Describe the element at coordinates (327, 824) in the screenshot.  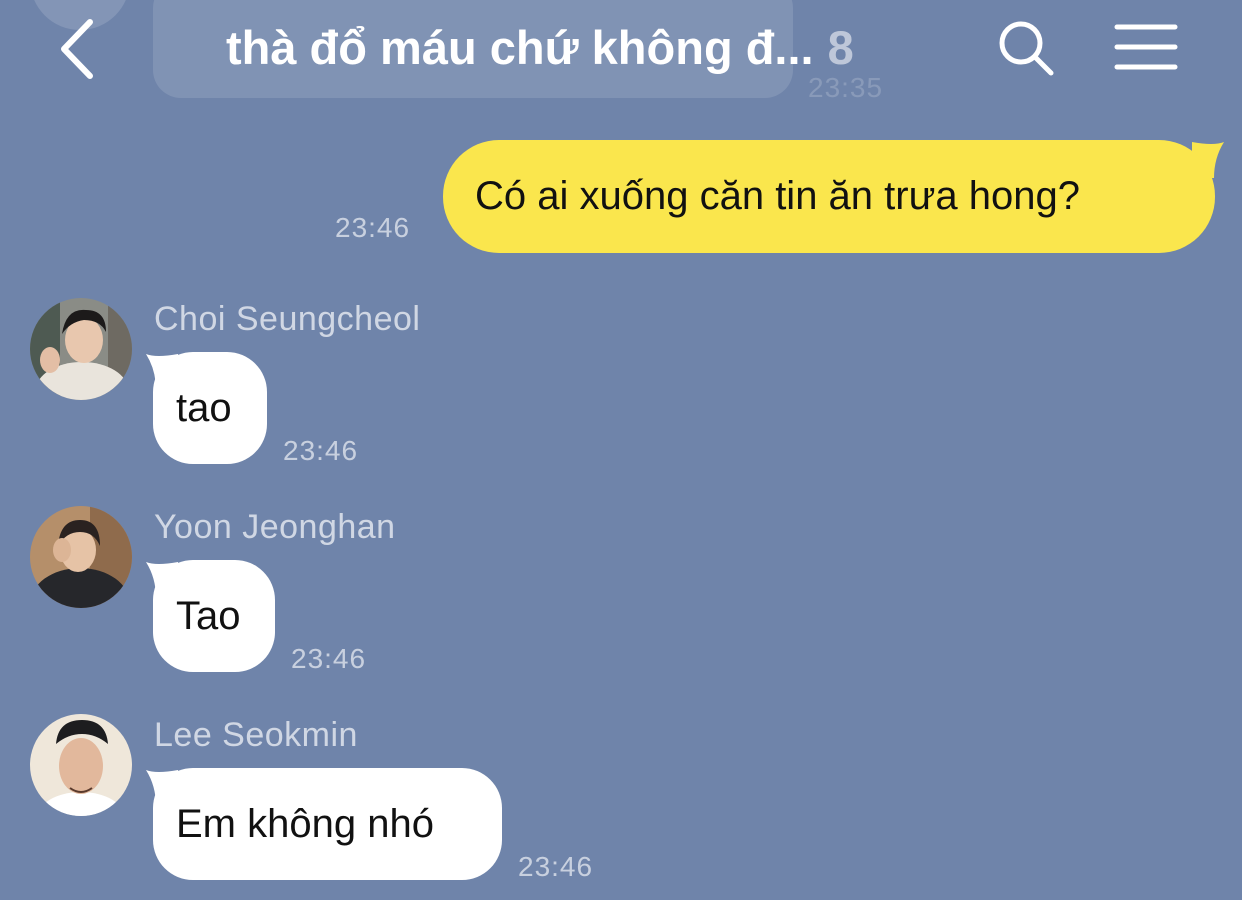
I see `message-bubble: Em không nhó` at that location.